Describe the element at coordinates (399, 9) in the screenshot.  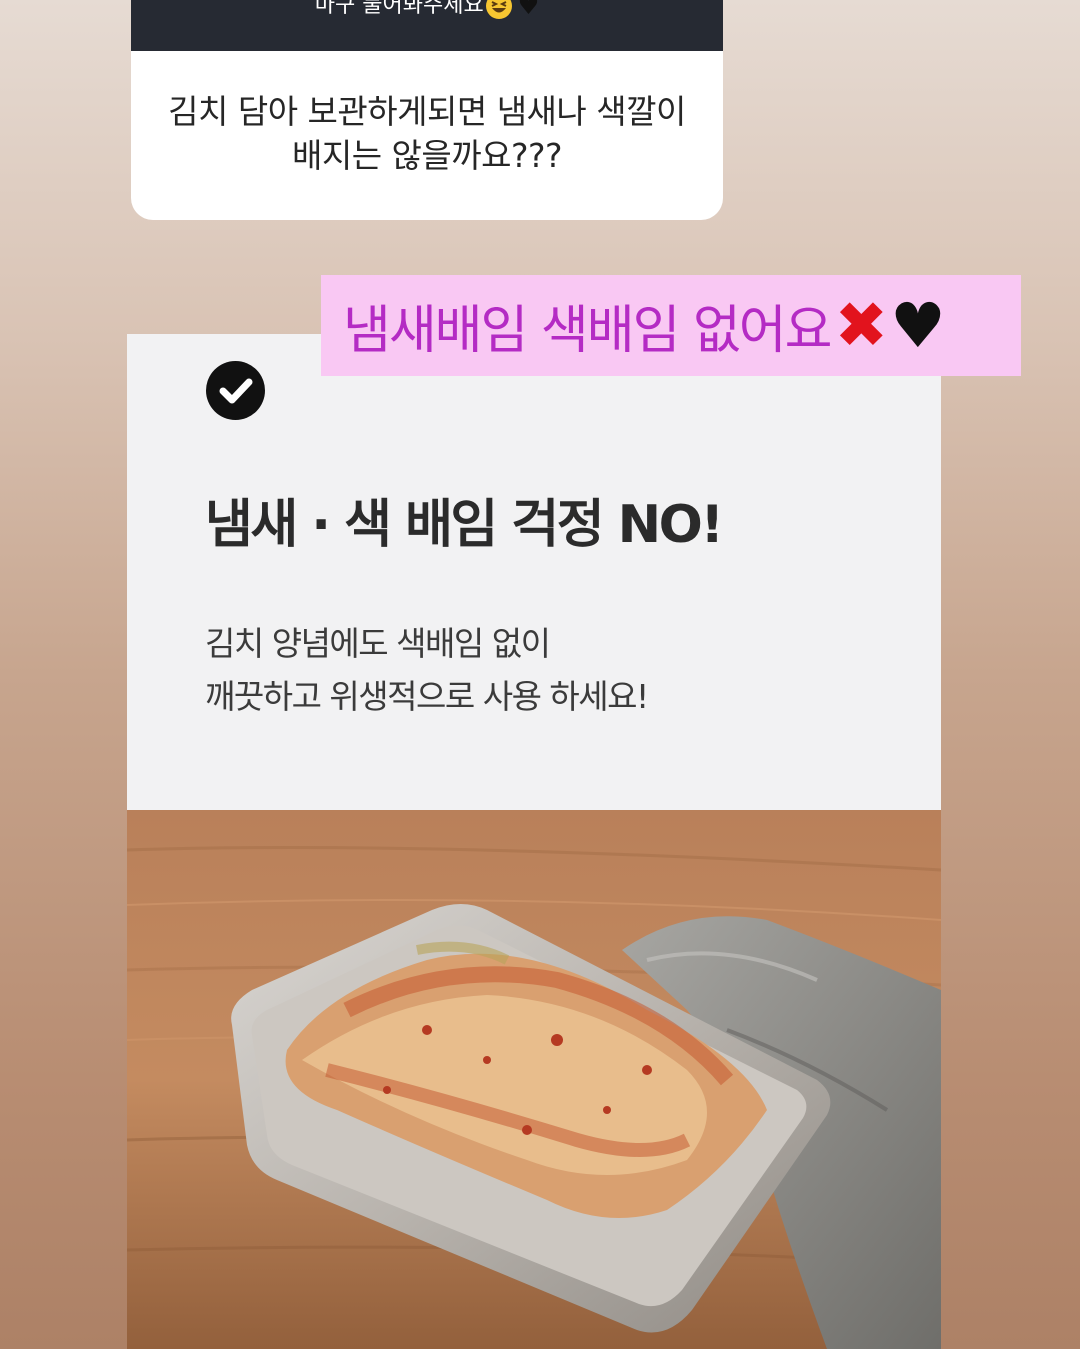
I see `question-sticker-prompt: 마구 물어봐주세요` at that location.